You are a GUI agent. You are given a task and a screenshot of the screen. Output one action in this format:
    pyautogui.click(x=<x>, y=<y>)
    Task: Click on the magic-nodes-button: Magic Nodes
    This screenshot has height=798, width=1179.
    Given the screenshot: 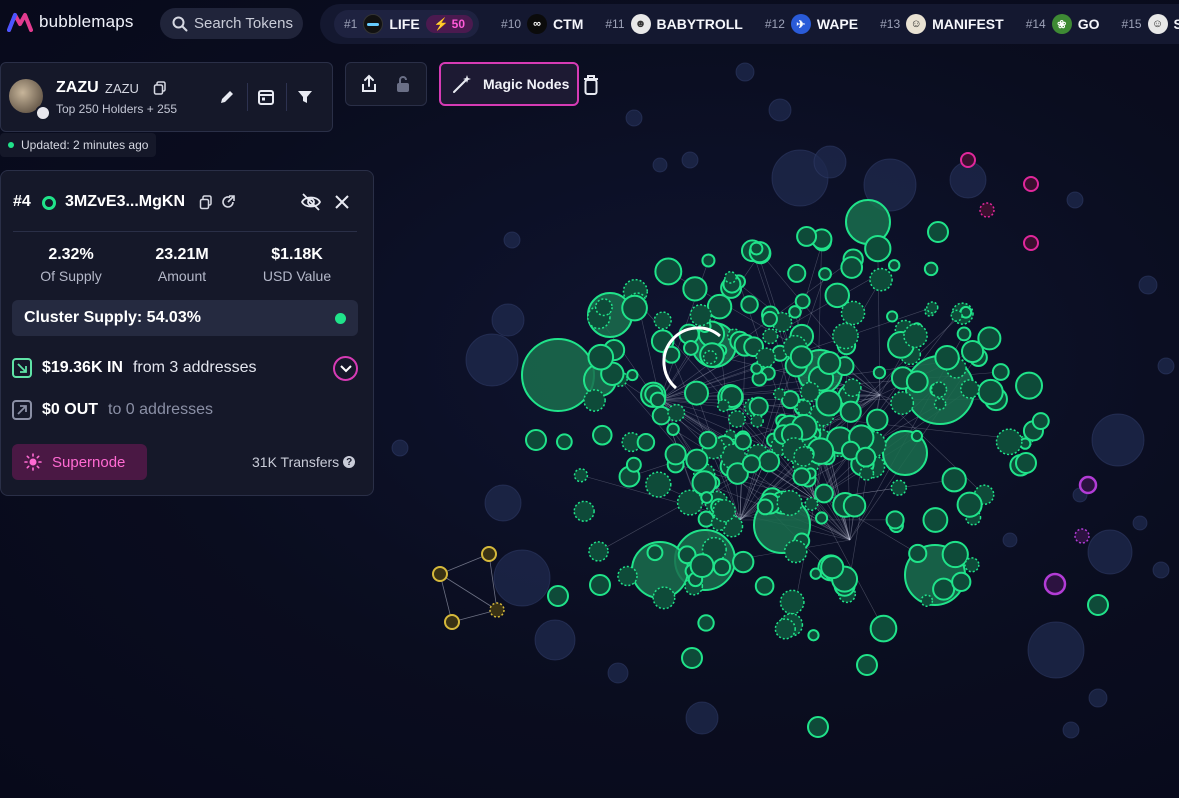 What is the action you would take?
    pyautogui.click(x=509, y=84)
    